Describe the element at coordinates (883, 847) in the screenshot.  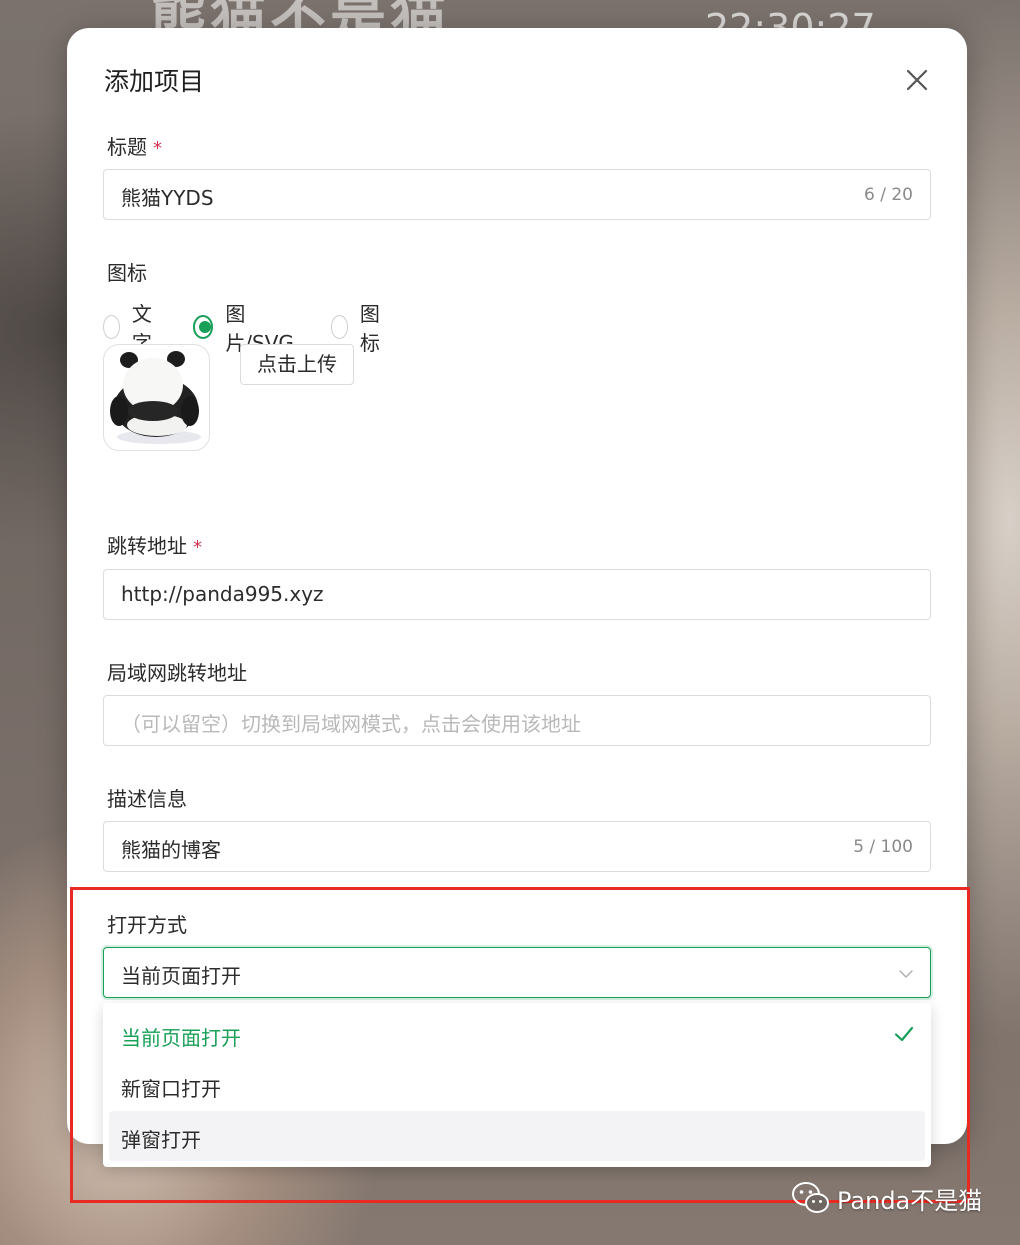
I see `description-char-counter: 5 / 100` at that location.